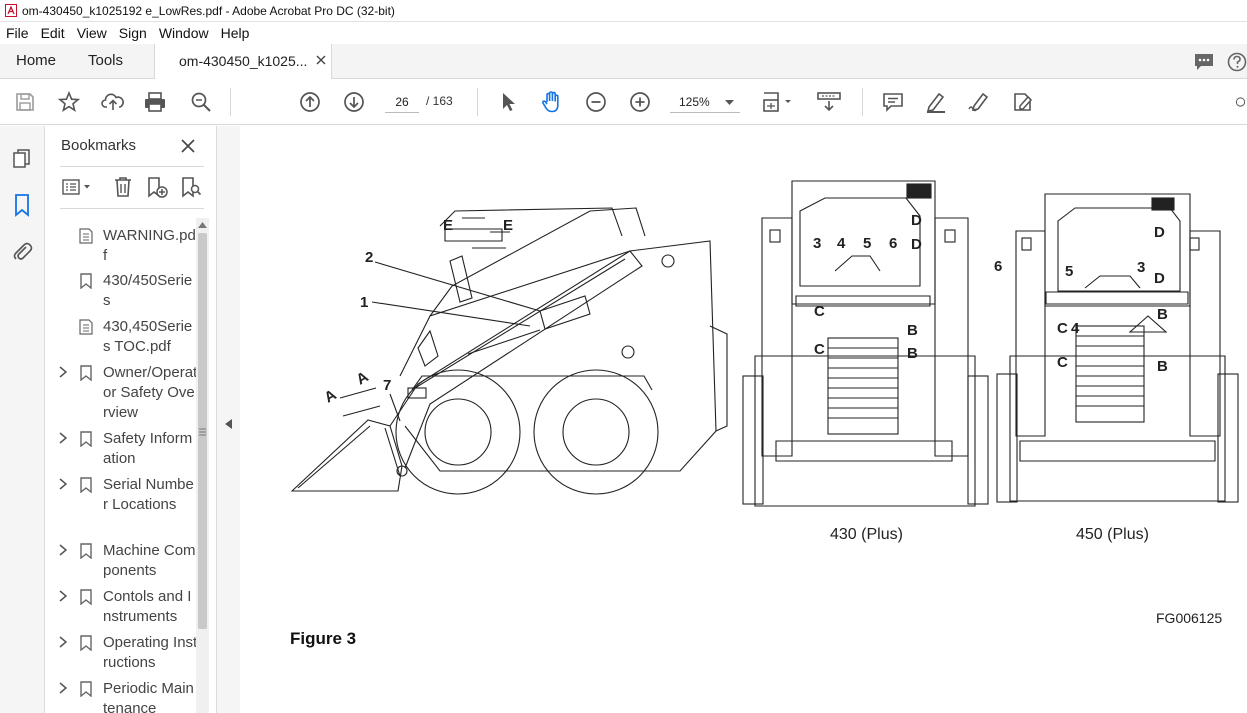  Describe the element at coordinates (323, 638) in the screenshot. I see `figure-label: Figure 3` at that location.